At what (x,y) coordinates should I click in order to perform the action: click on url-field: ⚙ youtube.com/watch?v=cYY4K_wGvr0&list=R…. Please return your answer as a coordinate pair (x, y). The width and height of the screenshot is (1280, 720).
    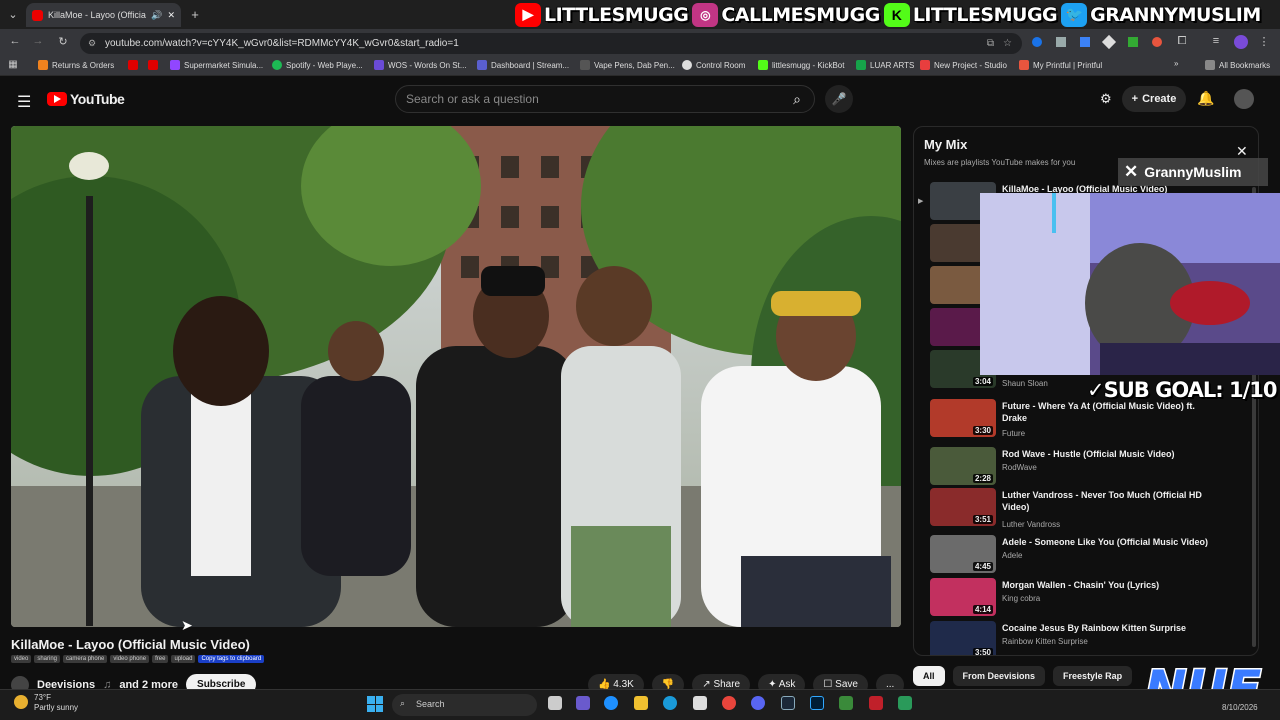
    Looking at the image, I should click on (551, 43).